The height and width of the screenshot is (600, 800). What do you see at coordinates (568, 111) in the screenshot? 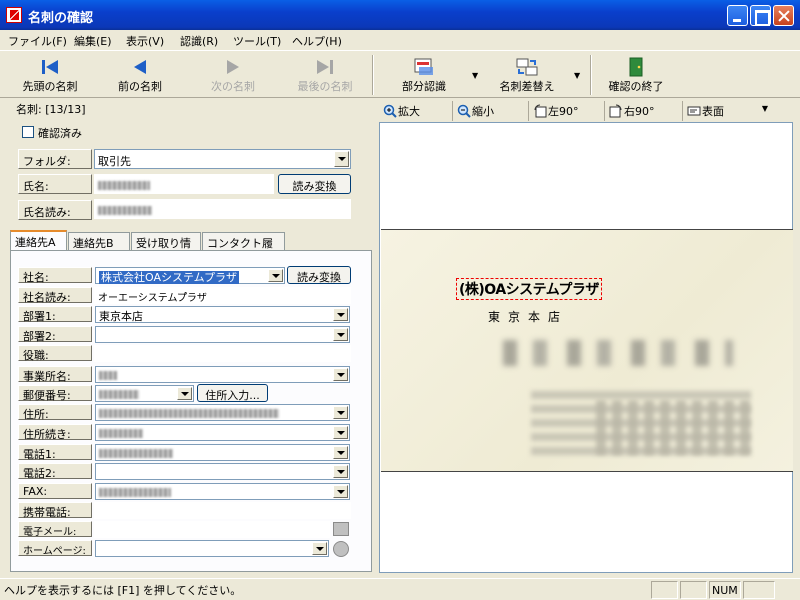
I see `rotate-left-button: 左90°` at bounding box center [568, 111].